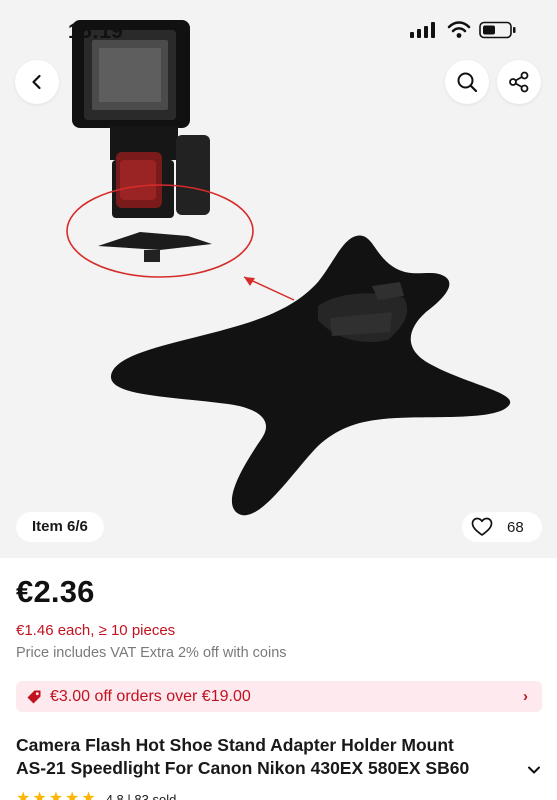 The height and width of the screenshot is (800, 557). I want to click on status-icons, so click(463, 30).